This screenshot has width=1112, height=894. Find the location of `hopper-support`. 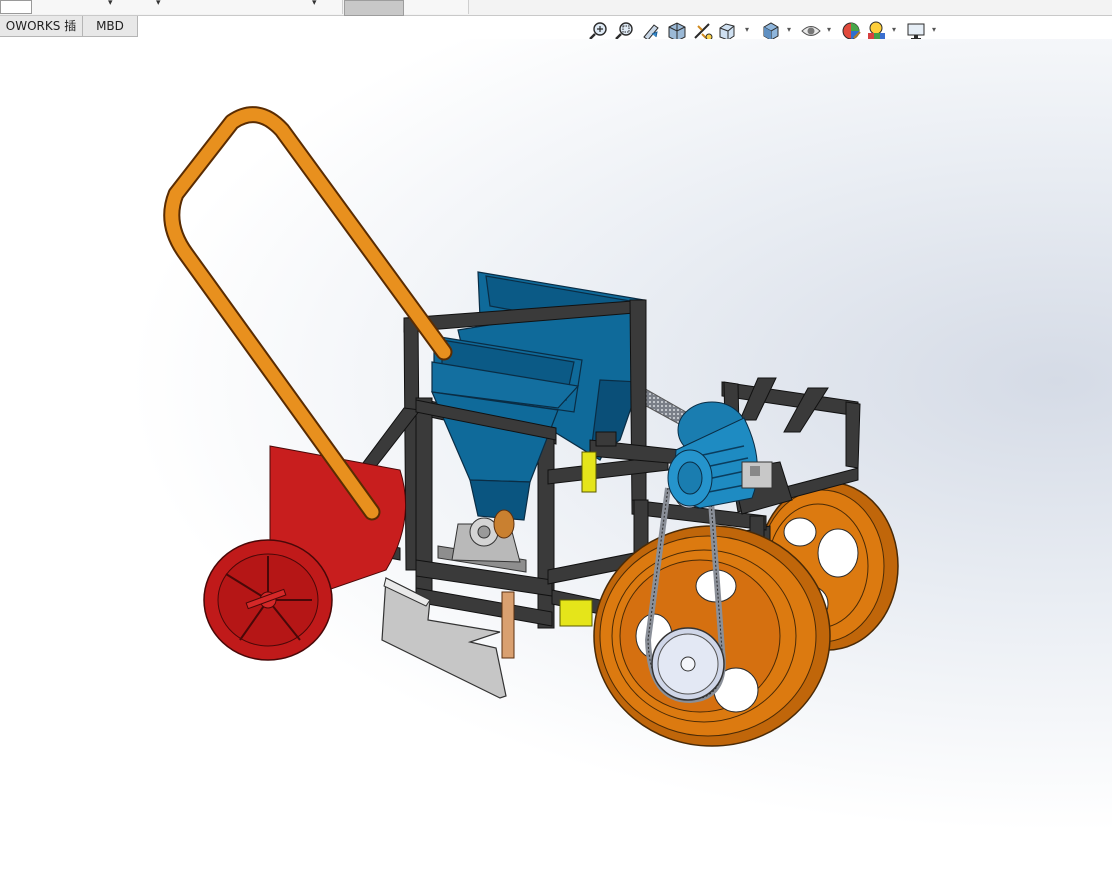

hopper-support is located at coordinates (606, 439).